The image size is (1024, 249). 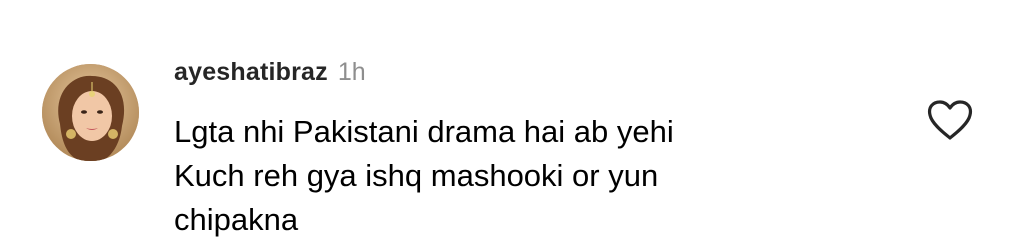 I want to click on avatar-image, so click(x=90, y=112).